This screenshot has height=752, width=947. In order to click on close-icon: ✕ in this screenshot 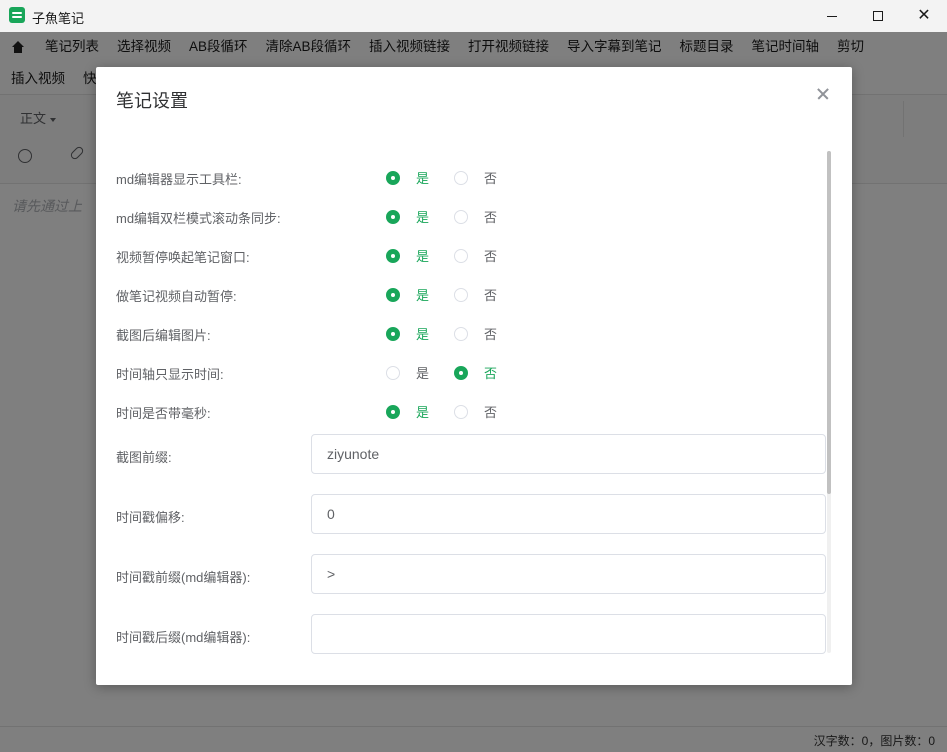, I will do `click(924, 15)`.